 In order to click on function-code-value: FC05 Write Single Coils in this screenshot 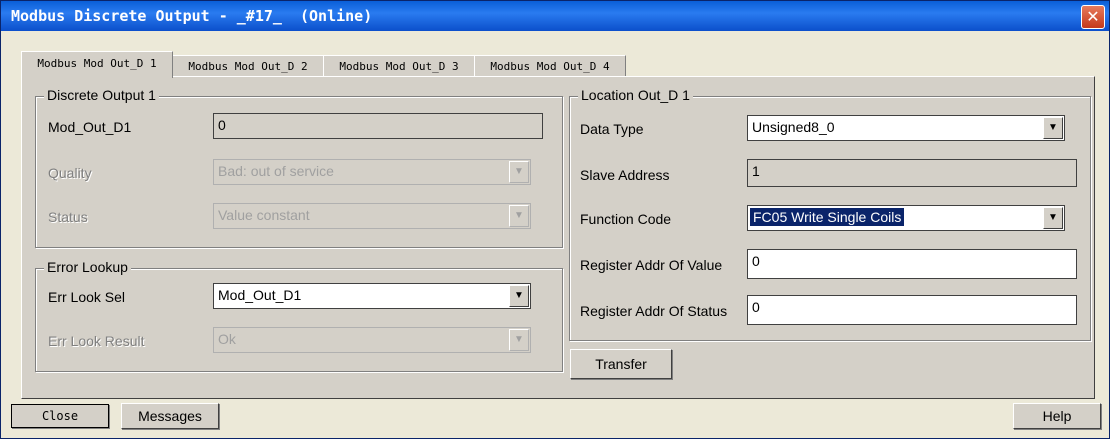, I will do `click(827, 217)`.